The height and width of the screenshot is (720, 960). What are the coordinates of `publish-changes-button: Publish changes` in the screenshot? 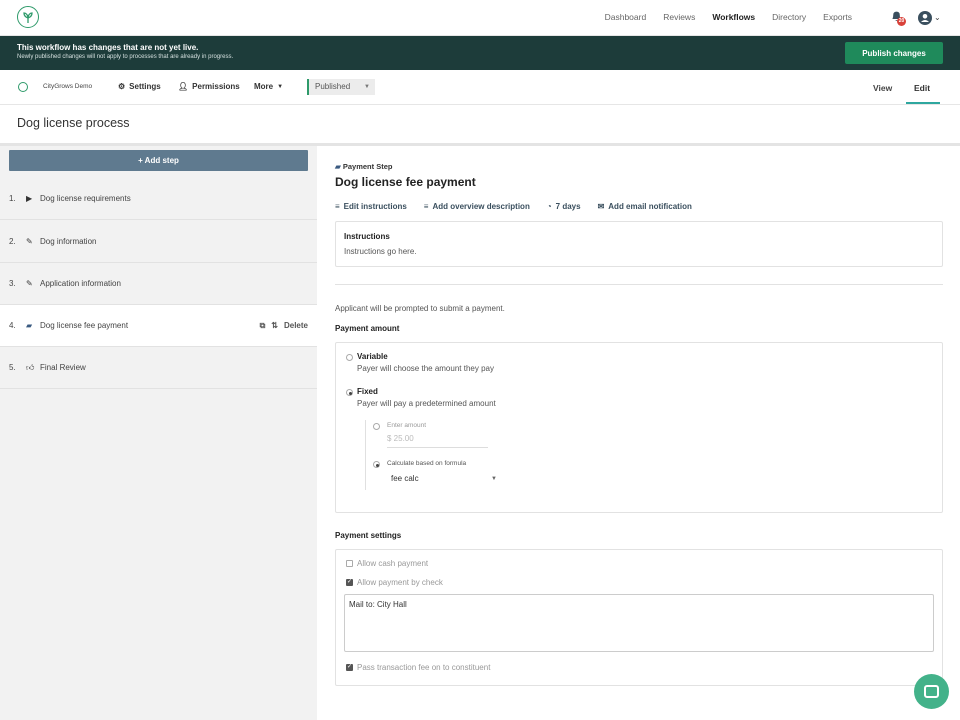 It's located at (894, 53).